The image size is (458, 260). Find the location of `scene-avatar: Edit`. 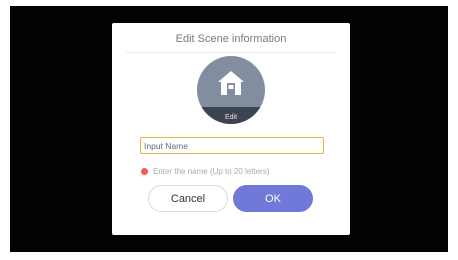

scene-avatar: Edit is located at coordinates (231, 90).